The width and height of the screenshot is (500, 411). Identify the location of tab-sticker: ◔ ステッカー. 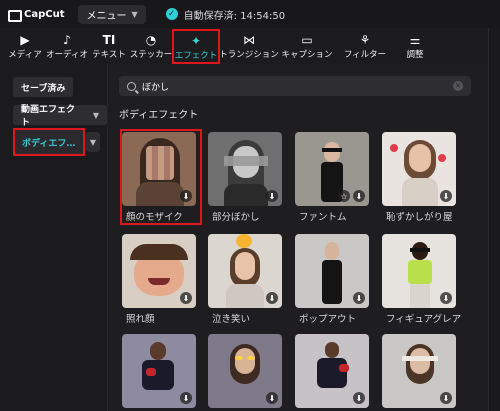
(151, 47).